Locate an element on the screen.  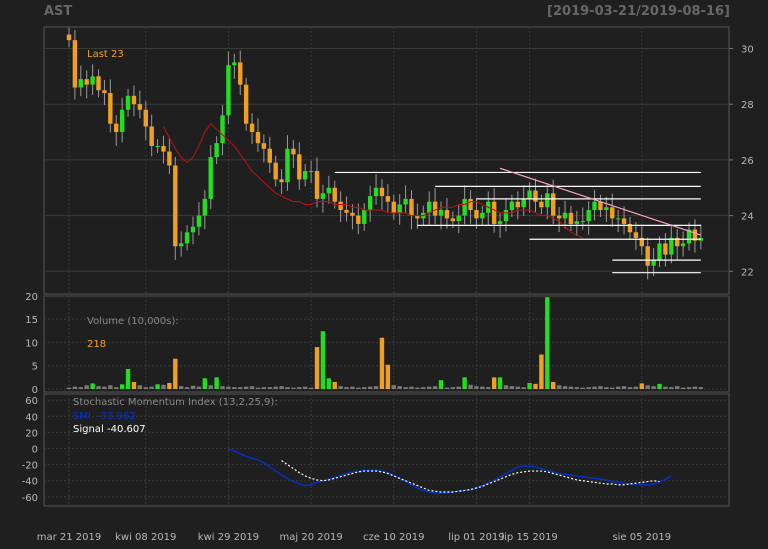
smi-tick-label: 40 is located at coordinates (31, 417).